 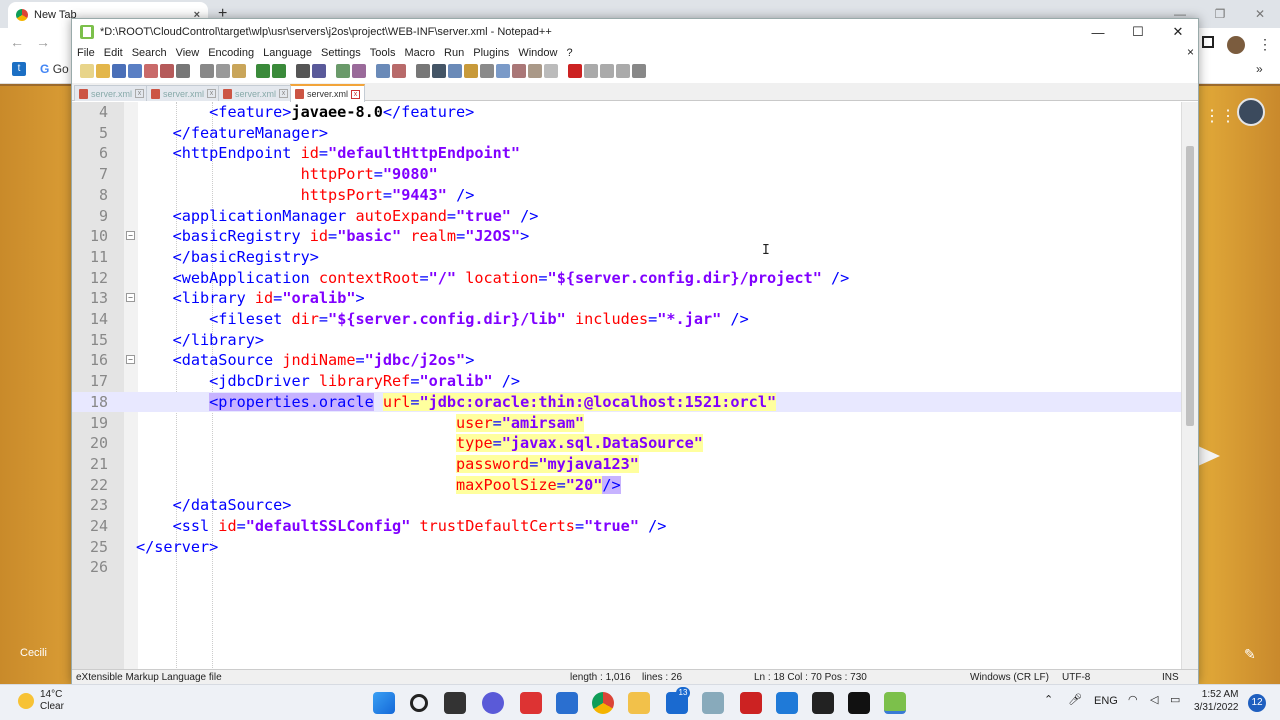 I want to click on forward-icon: →, so click(x=43, y=42).